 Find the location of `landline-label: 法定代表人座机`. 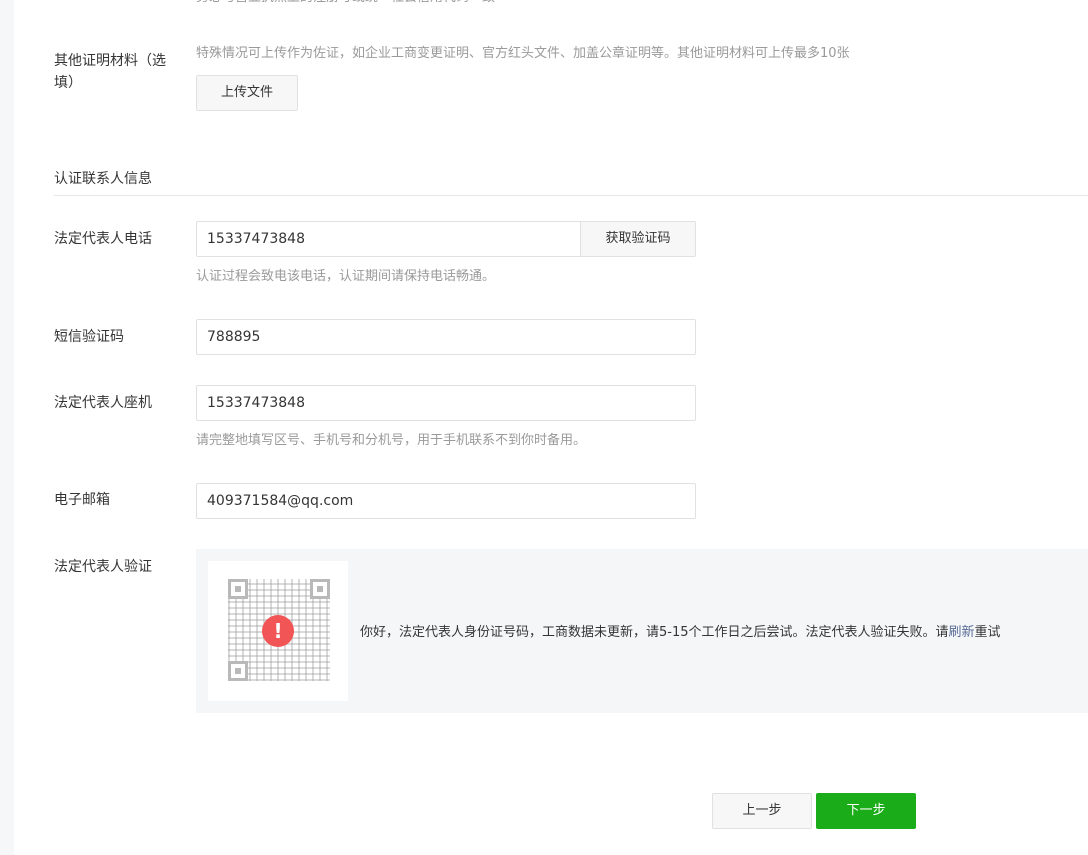

landline-label: 法定代表人座机 is located at coordinates (103, 403).